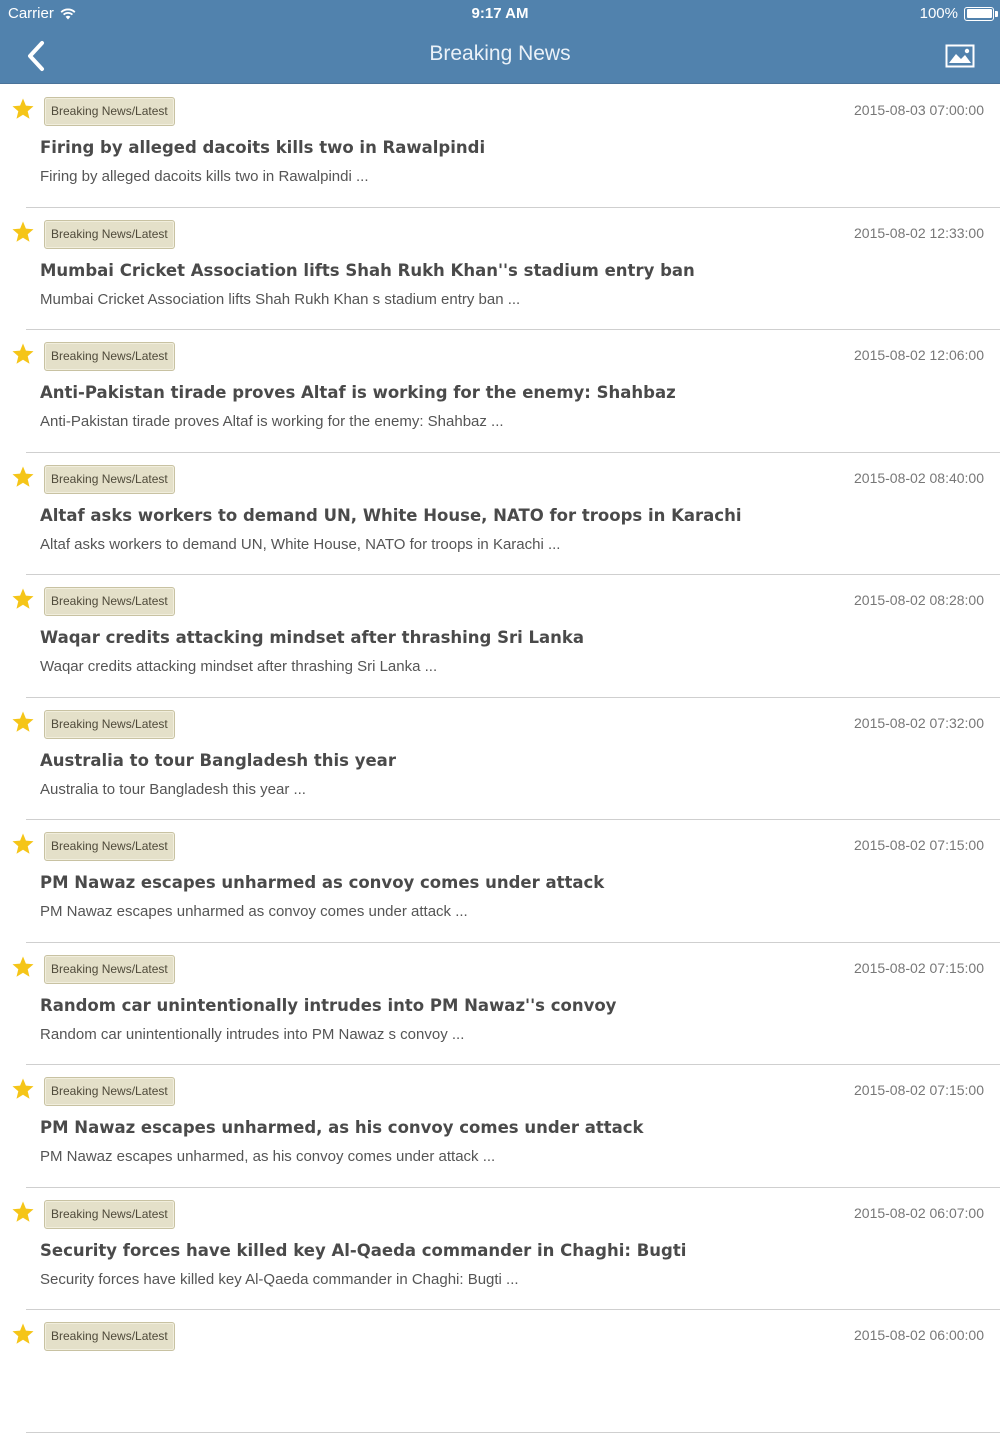 The height and width of the screenshot is (1433, 1000). Describe the element at coordinates (919, 1335) in the screenshot. I see `news-date: 2015-08-02 06:00:00` at that location.